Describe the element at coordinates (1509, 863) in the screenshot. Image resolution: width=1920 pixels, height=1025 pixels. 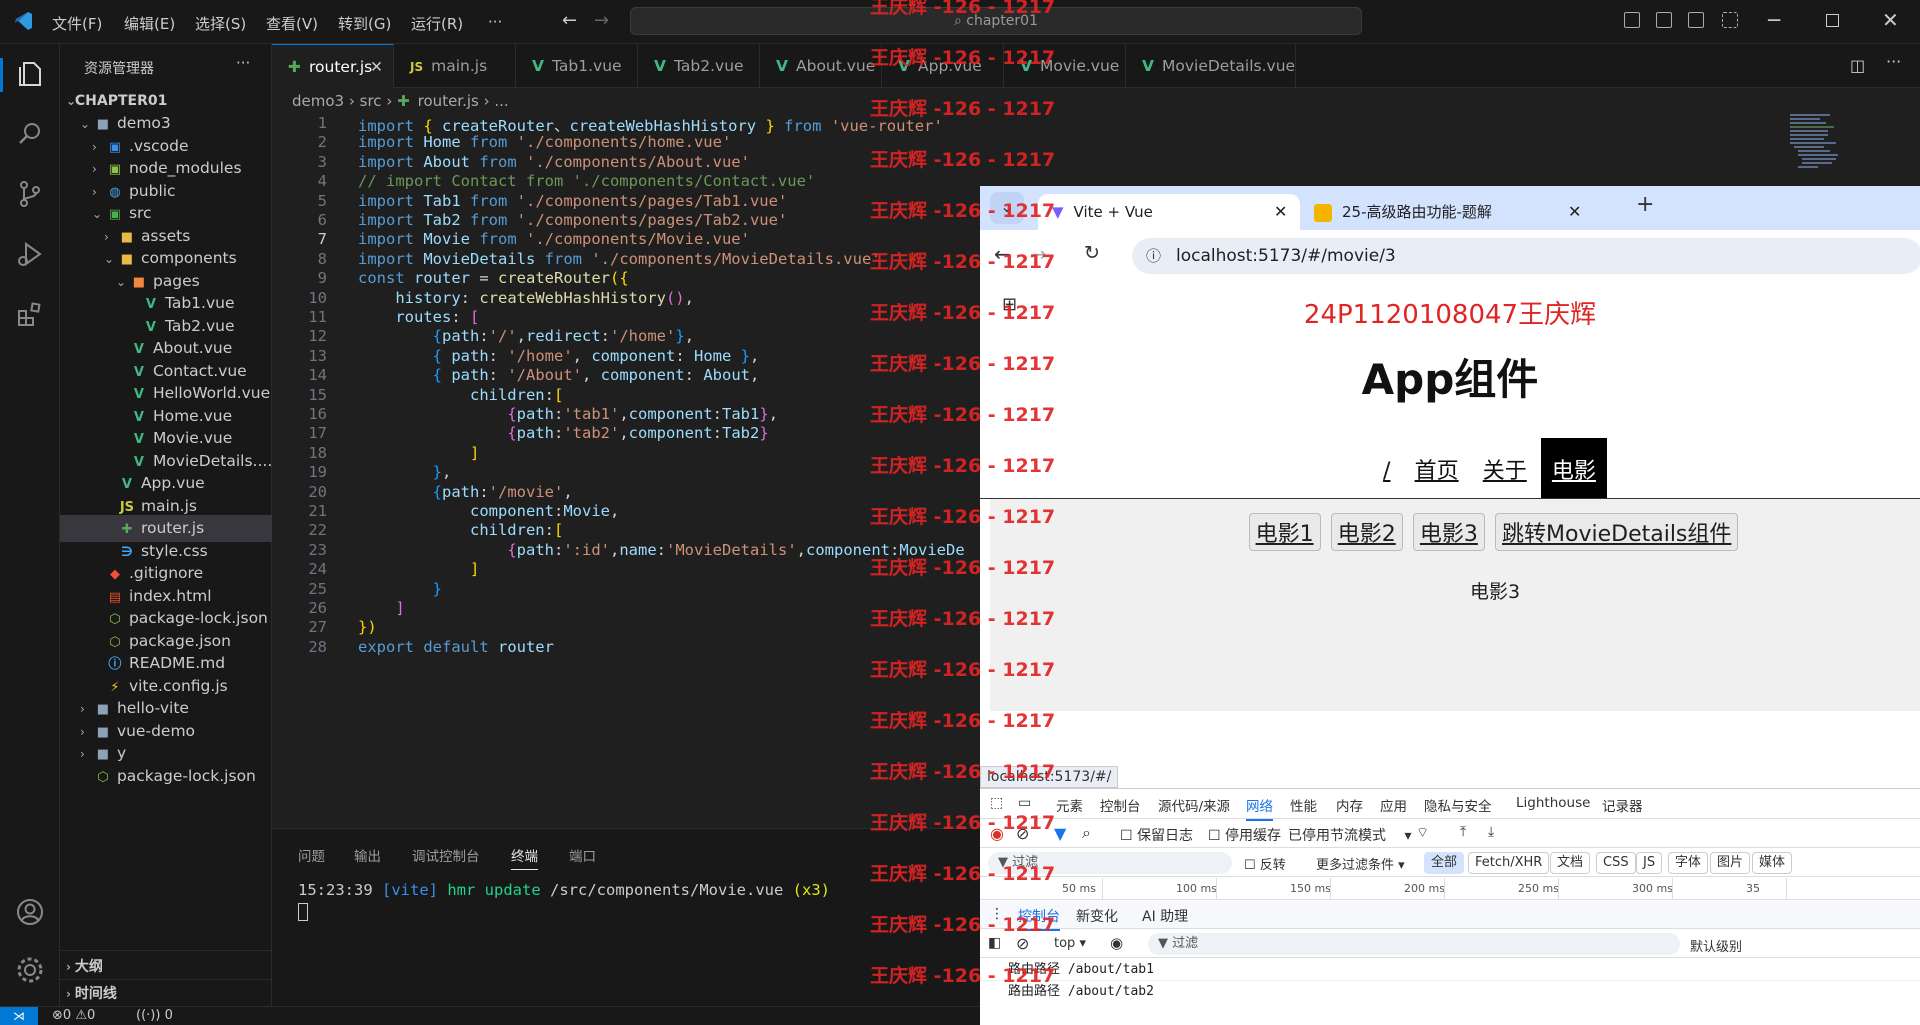
I see `type-filter-chip: Fetch/XHR` at that location.